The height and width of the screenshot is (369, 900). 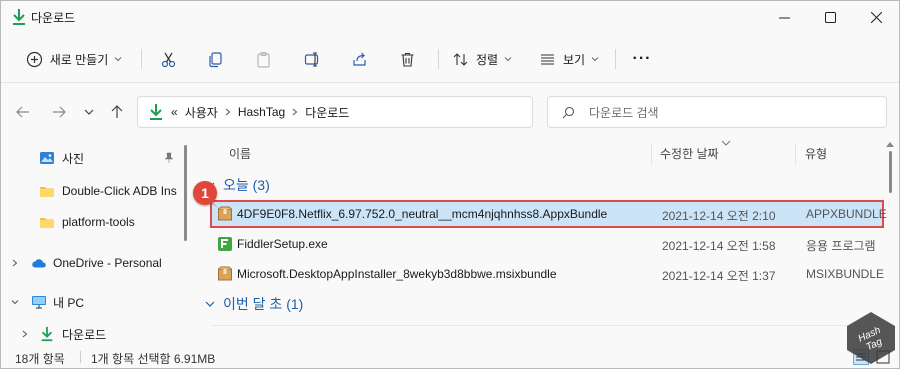 I want to click on pin-icon, so click(x=169, y=158).